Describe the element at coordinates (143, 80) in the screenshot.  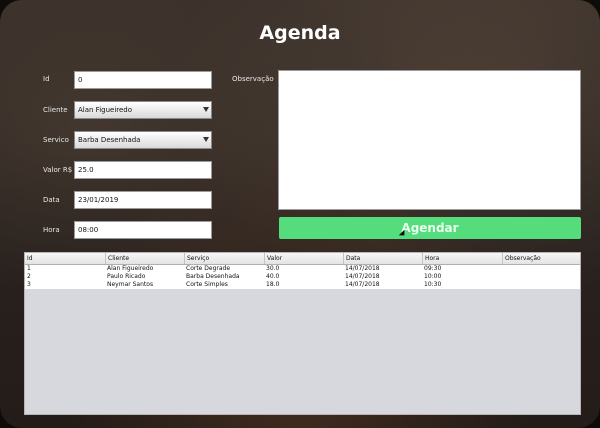
I see `id-field: 0` at that location.